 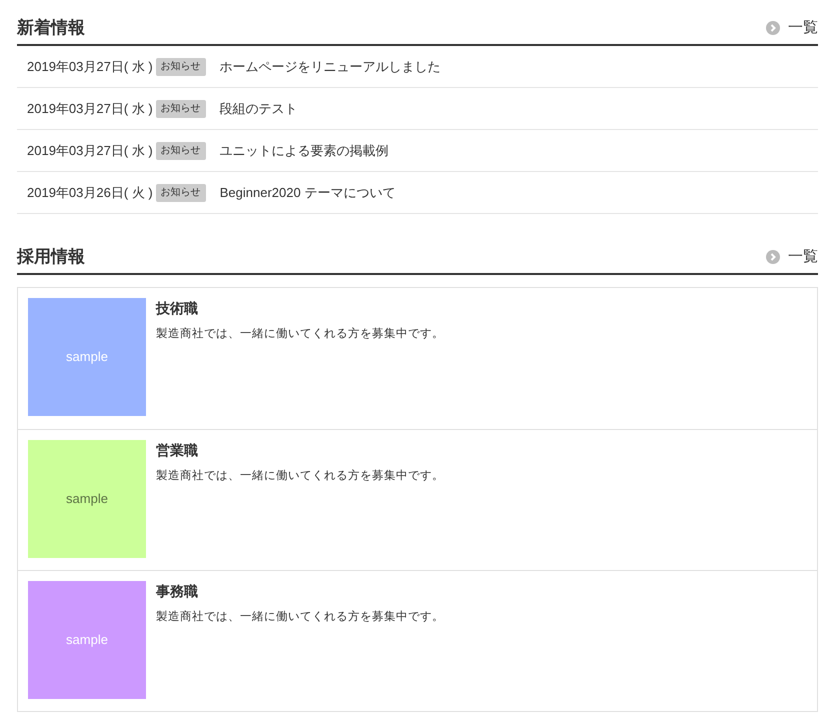 I want to click on section-heading: 採用情報, so click(x=51, y=257).